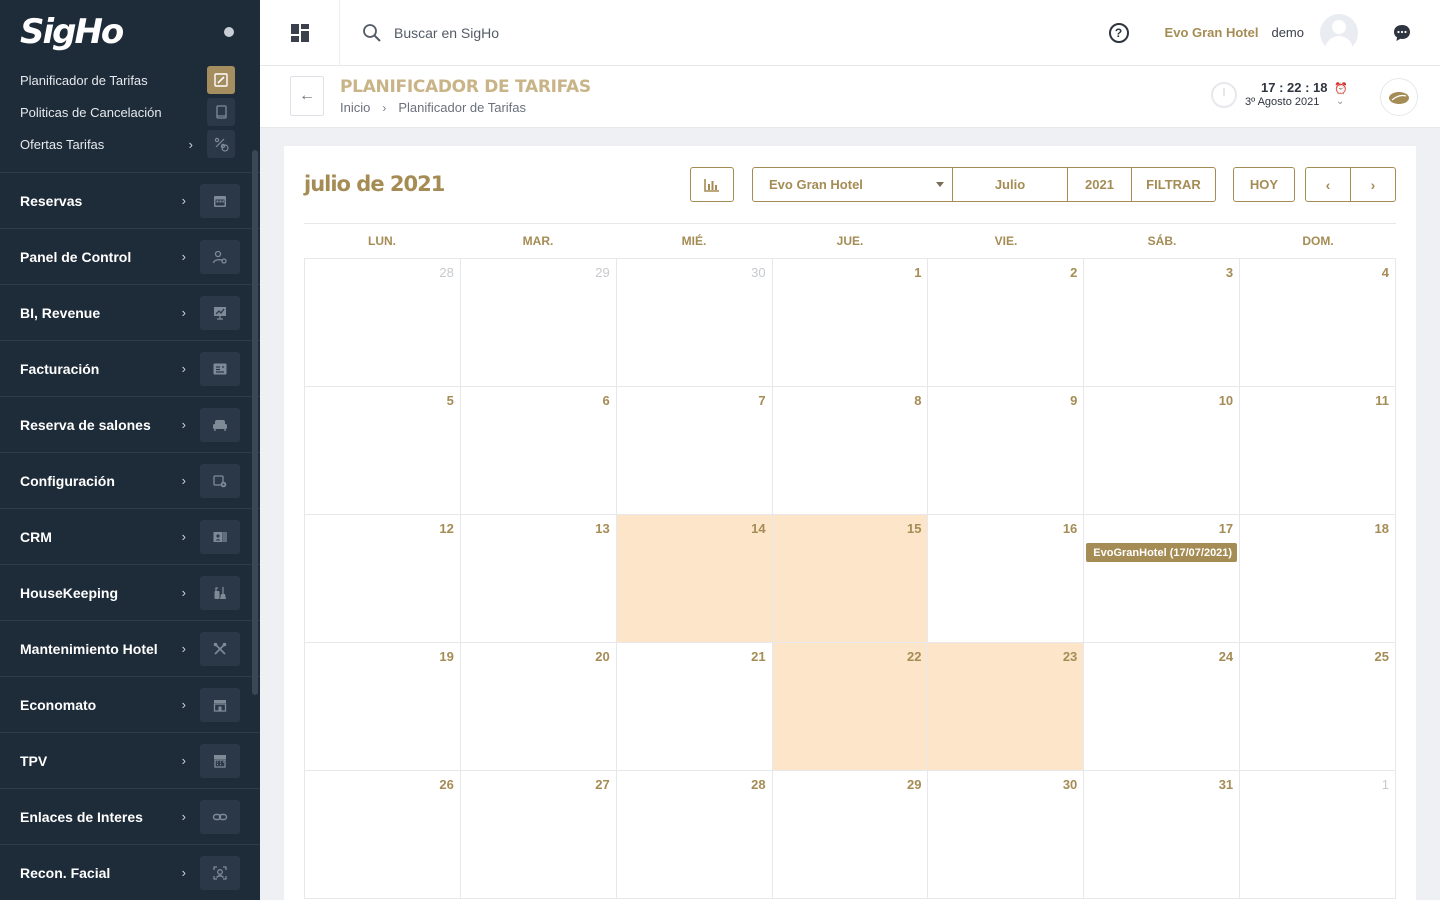 The height and width of the screenshot is (900, 1440). I want to click on next-month-button: ›, so click(1373, 184).